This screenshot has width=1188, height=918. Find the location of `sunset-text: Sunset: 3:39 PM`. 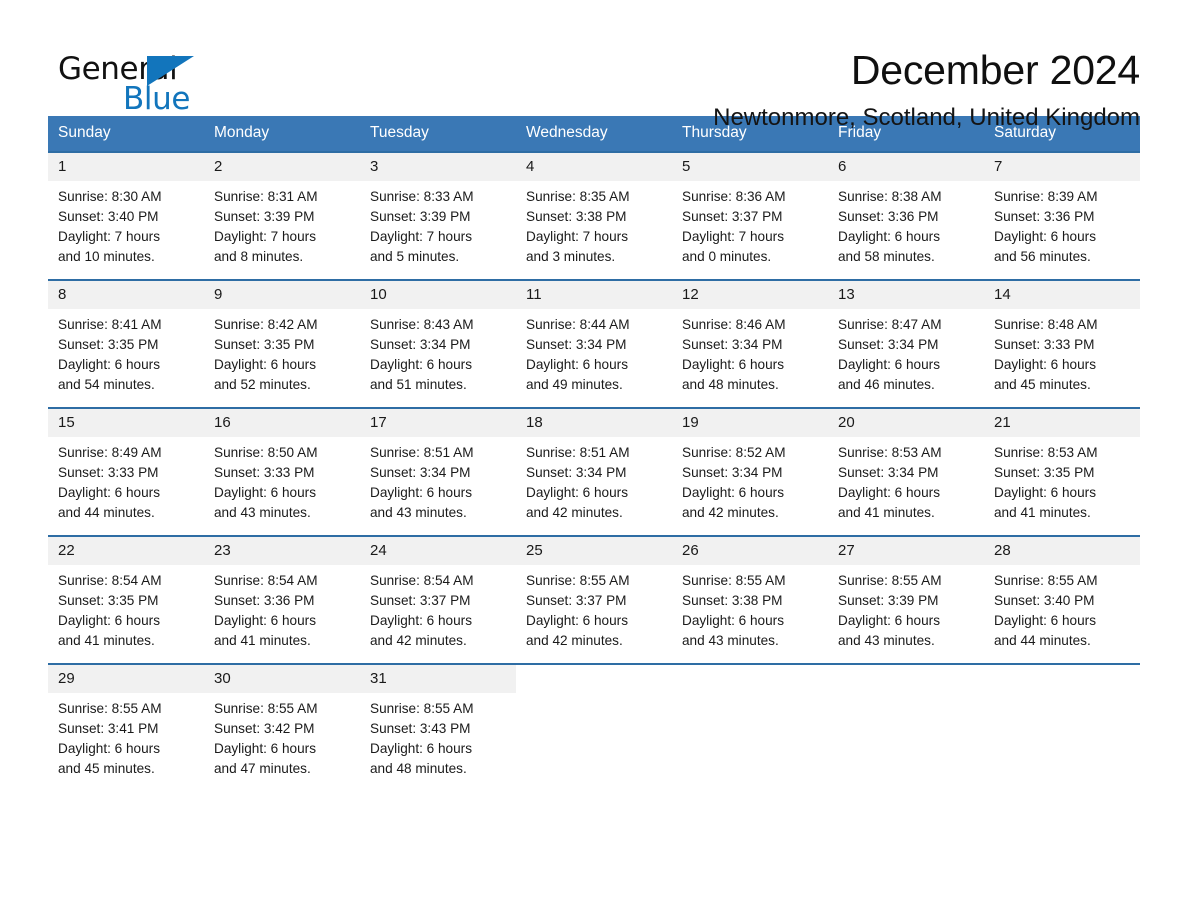

sunset-text: Sunset: 3:39 PM is located at coordinates (888, 600).